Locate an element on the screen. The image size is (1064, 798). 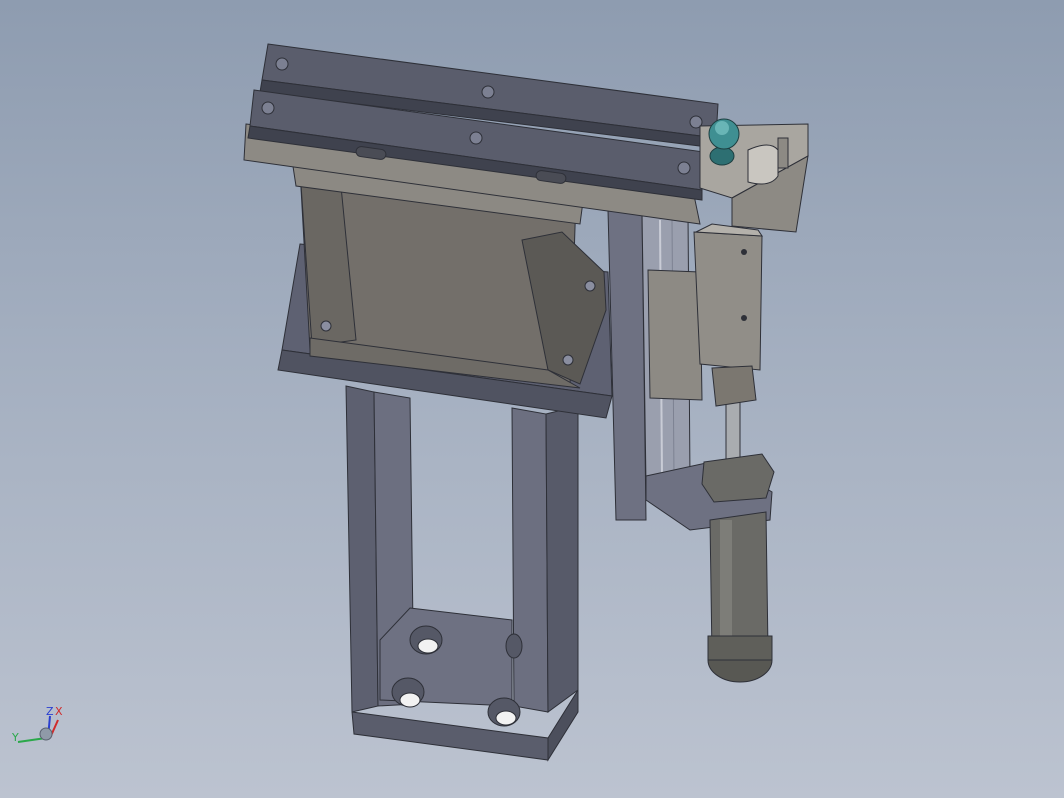
triad-origin is located at coordinates (46, 734).